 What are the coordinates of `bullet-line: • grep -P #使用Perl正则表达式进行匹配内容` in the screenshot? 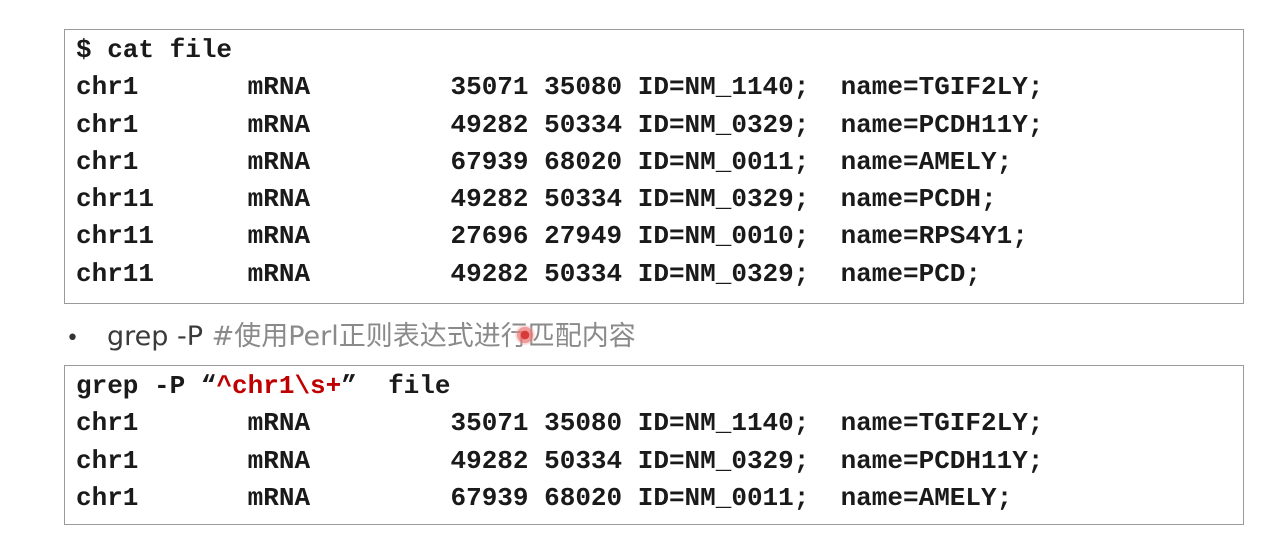 It's located at (351, 337).